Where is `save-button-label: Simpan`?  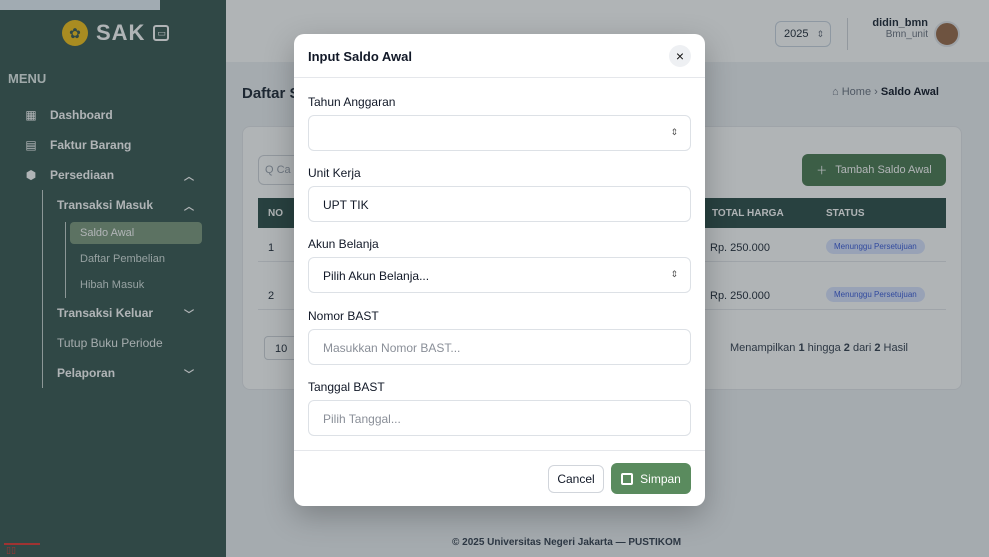
save-button-label: Simpan is located at coordinates (660, 478).